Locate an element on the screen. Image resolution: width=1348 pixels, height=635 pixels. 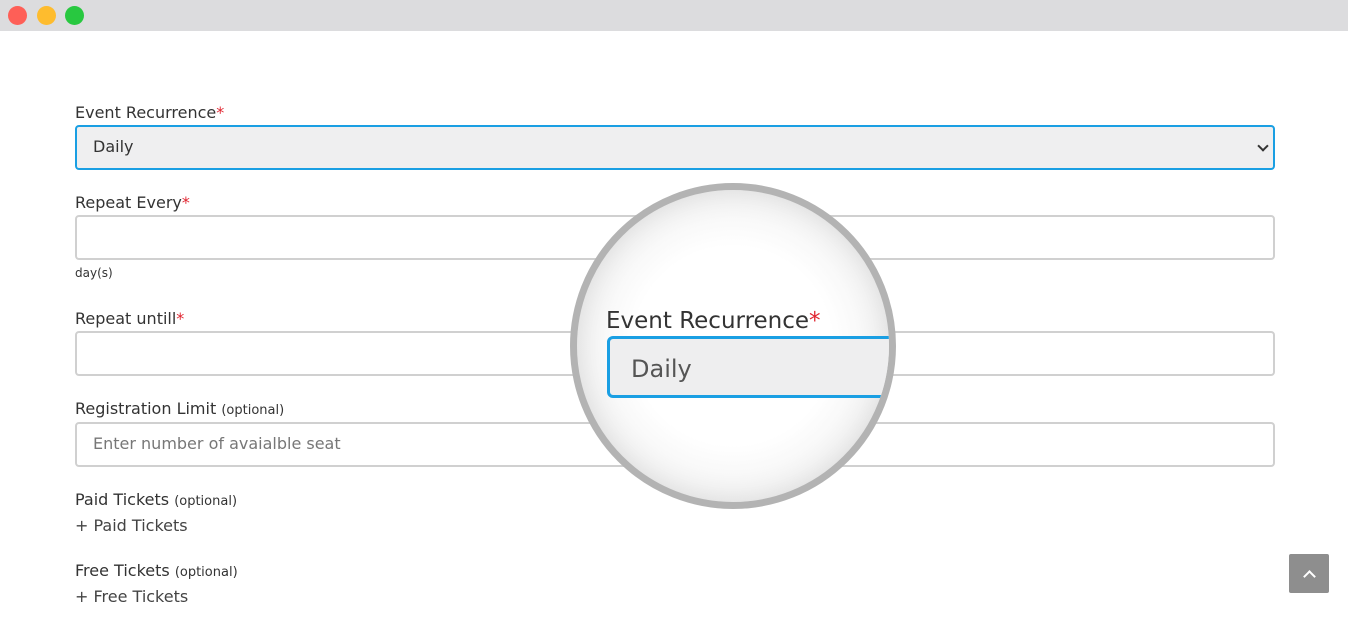
scroll-to-top-button is located at coordinates (1309, 573).